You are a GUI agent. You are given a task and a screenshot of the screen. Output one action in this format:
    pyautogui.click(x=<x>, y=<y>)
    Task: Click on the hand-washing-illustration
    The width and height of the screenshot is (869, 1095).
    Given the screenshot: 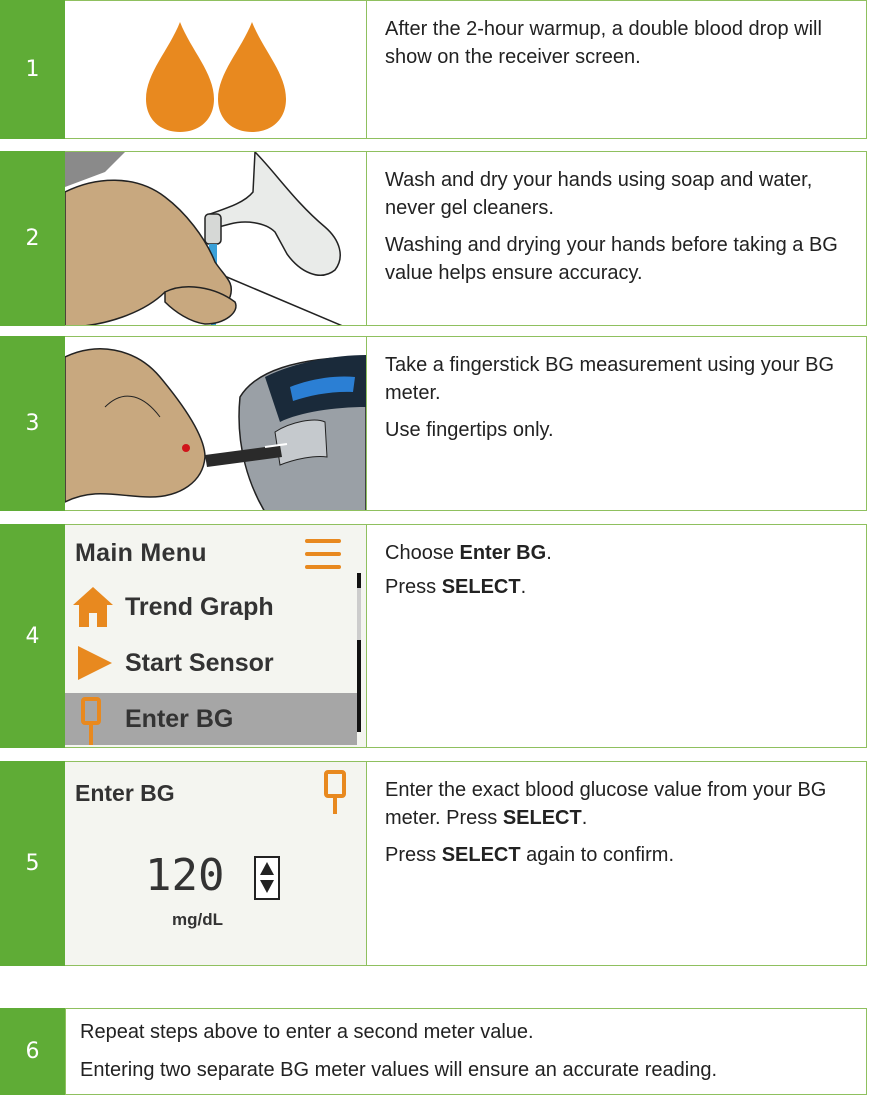 What is the action you would take?
    pyautogui.click(x=215, y=238)
    